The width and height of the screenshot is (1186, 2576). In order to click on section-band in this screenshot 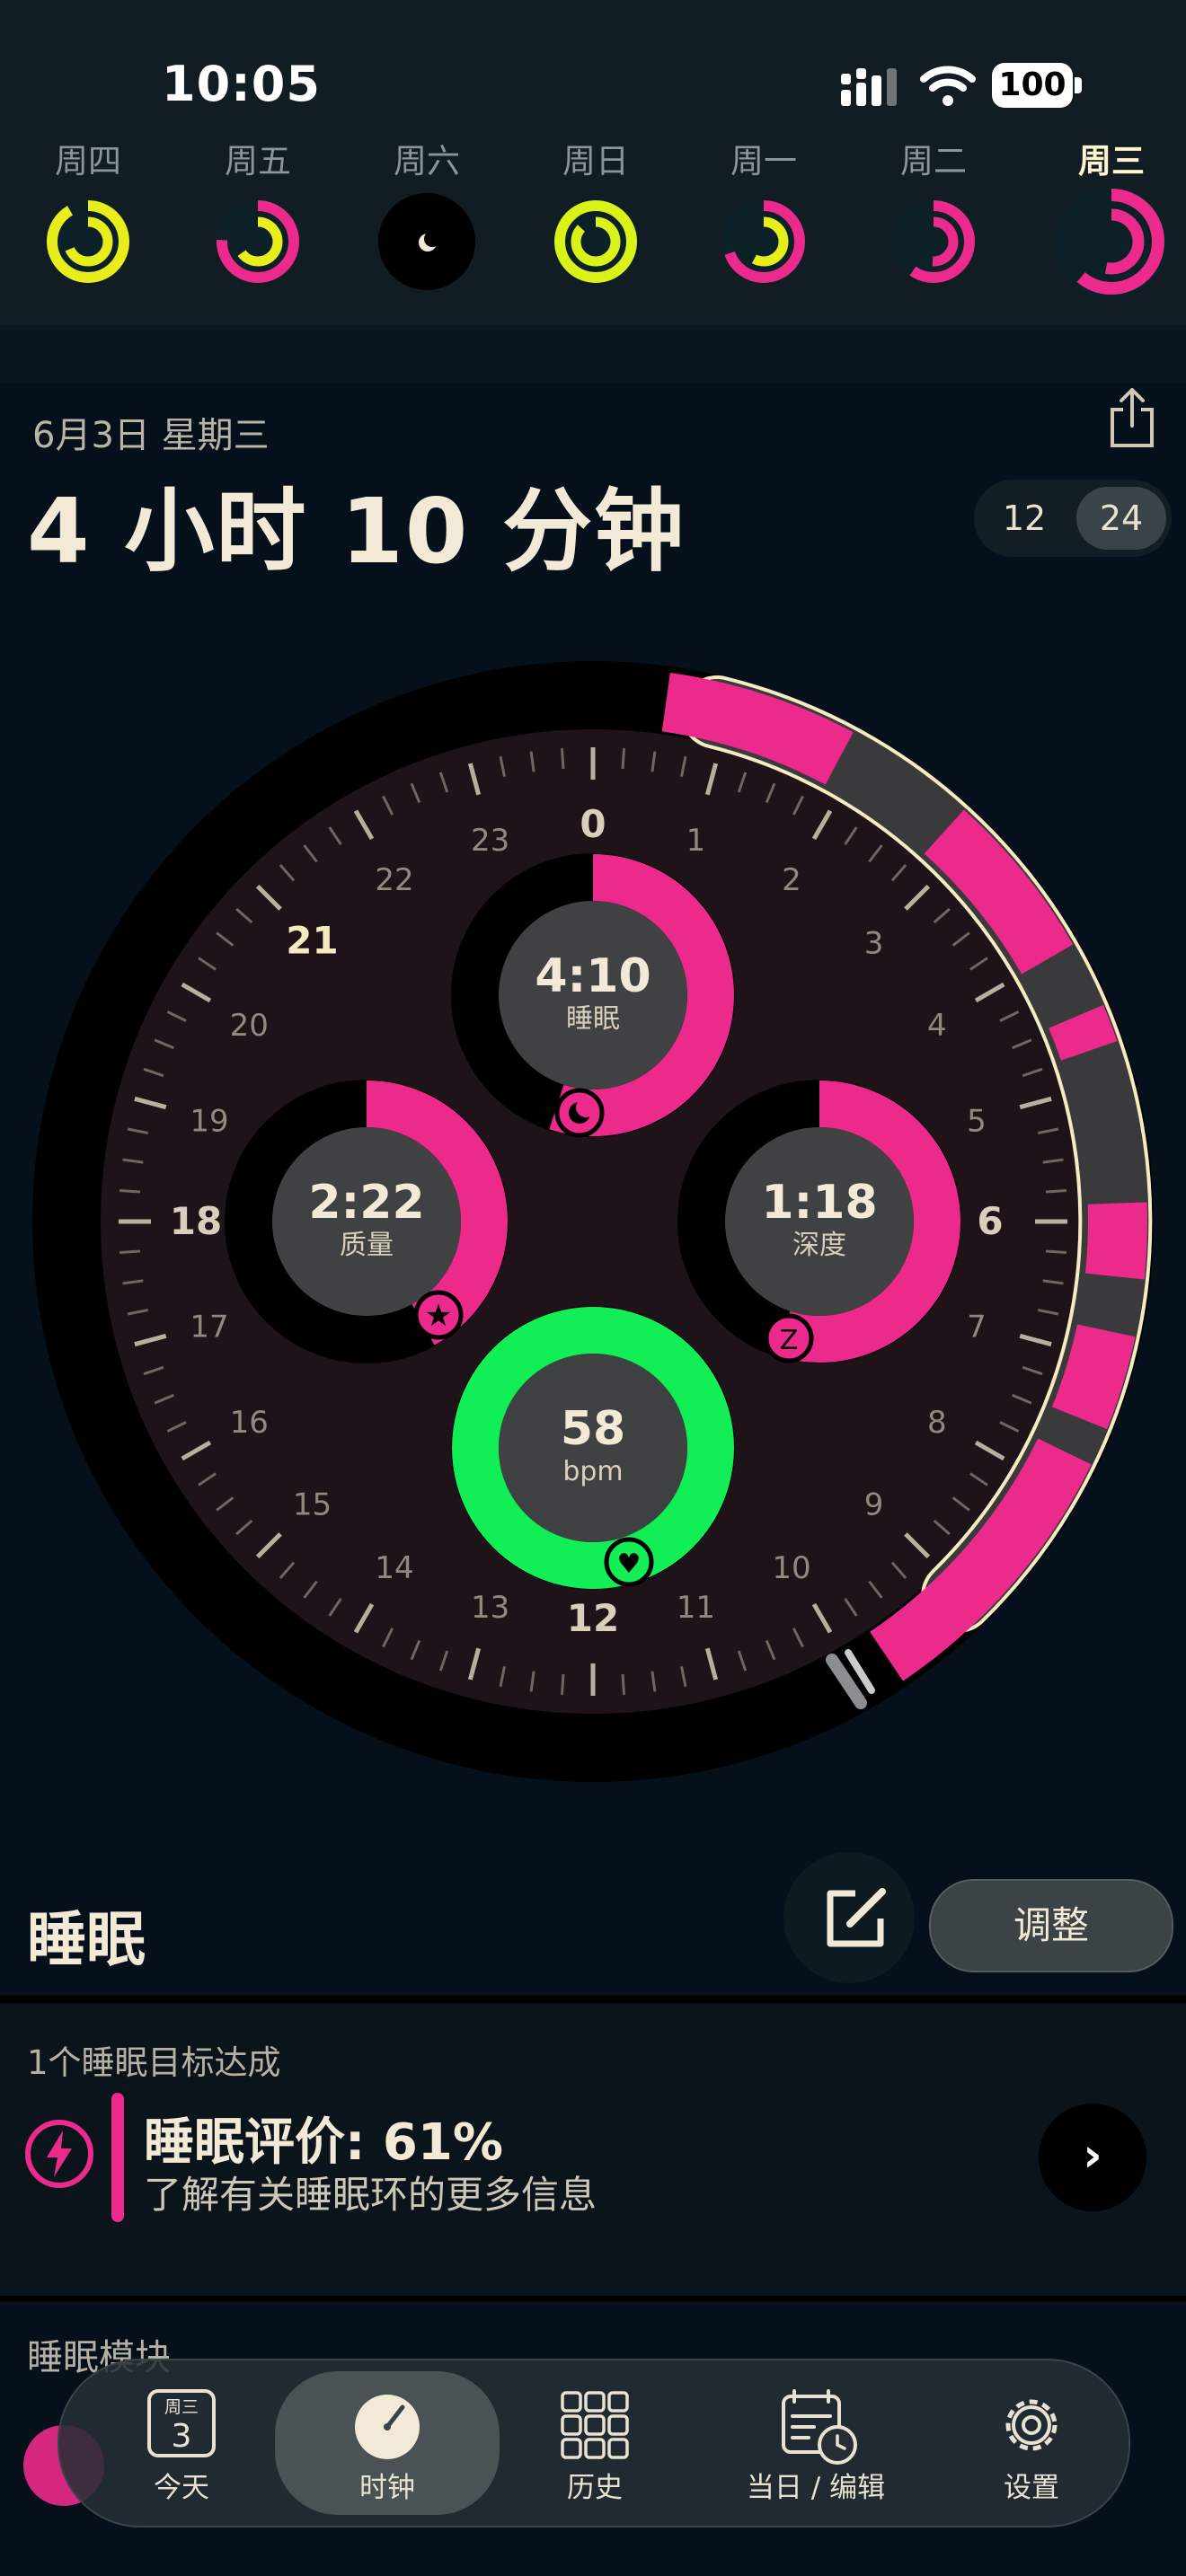, I will do `click(593, 354)`.